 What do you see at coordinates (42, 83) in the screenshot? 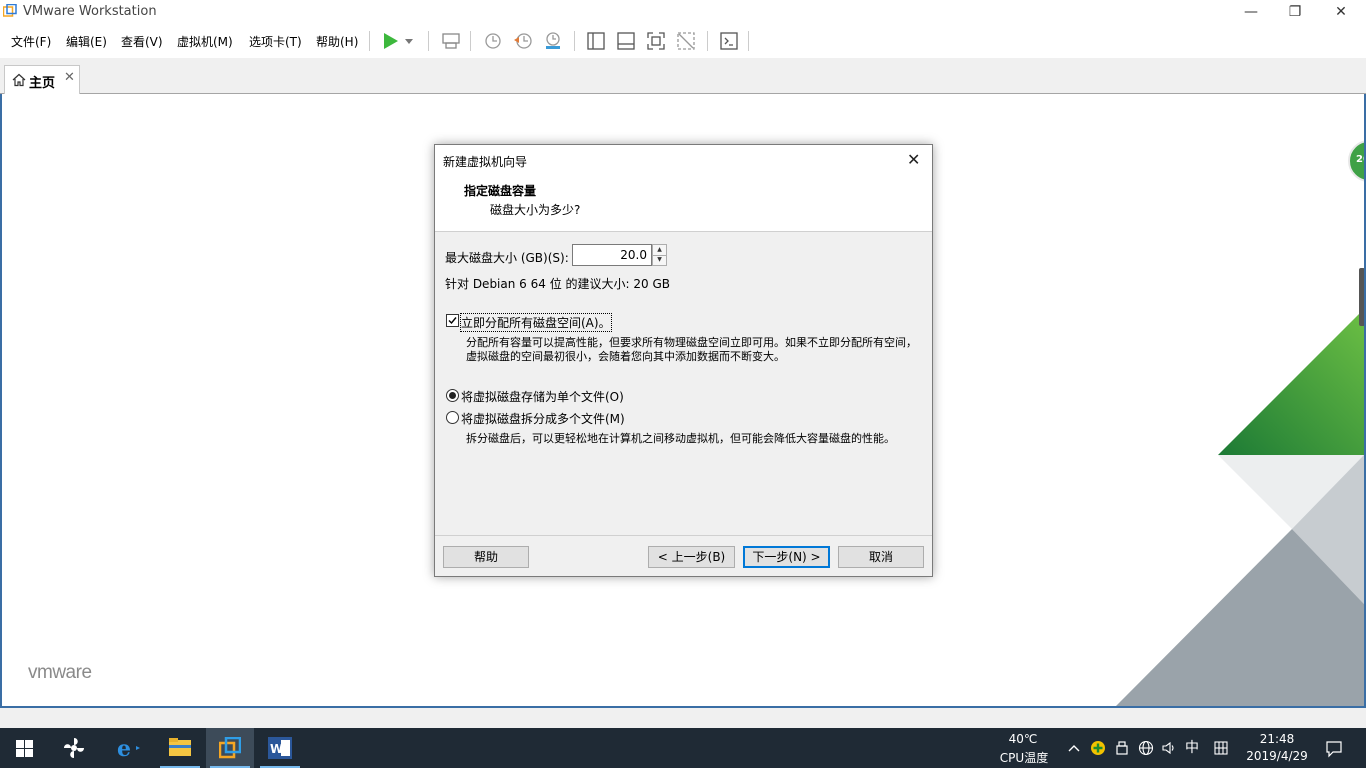
I see `tab-home-label: 主页` at bounding box center [42, 83].